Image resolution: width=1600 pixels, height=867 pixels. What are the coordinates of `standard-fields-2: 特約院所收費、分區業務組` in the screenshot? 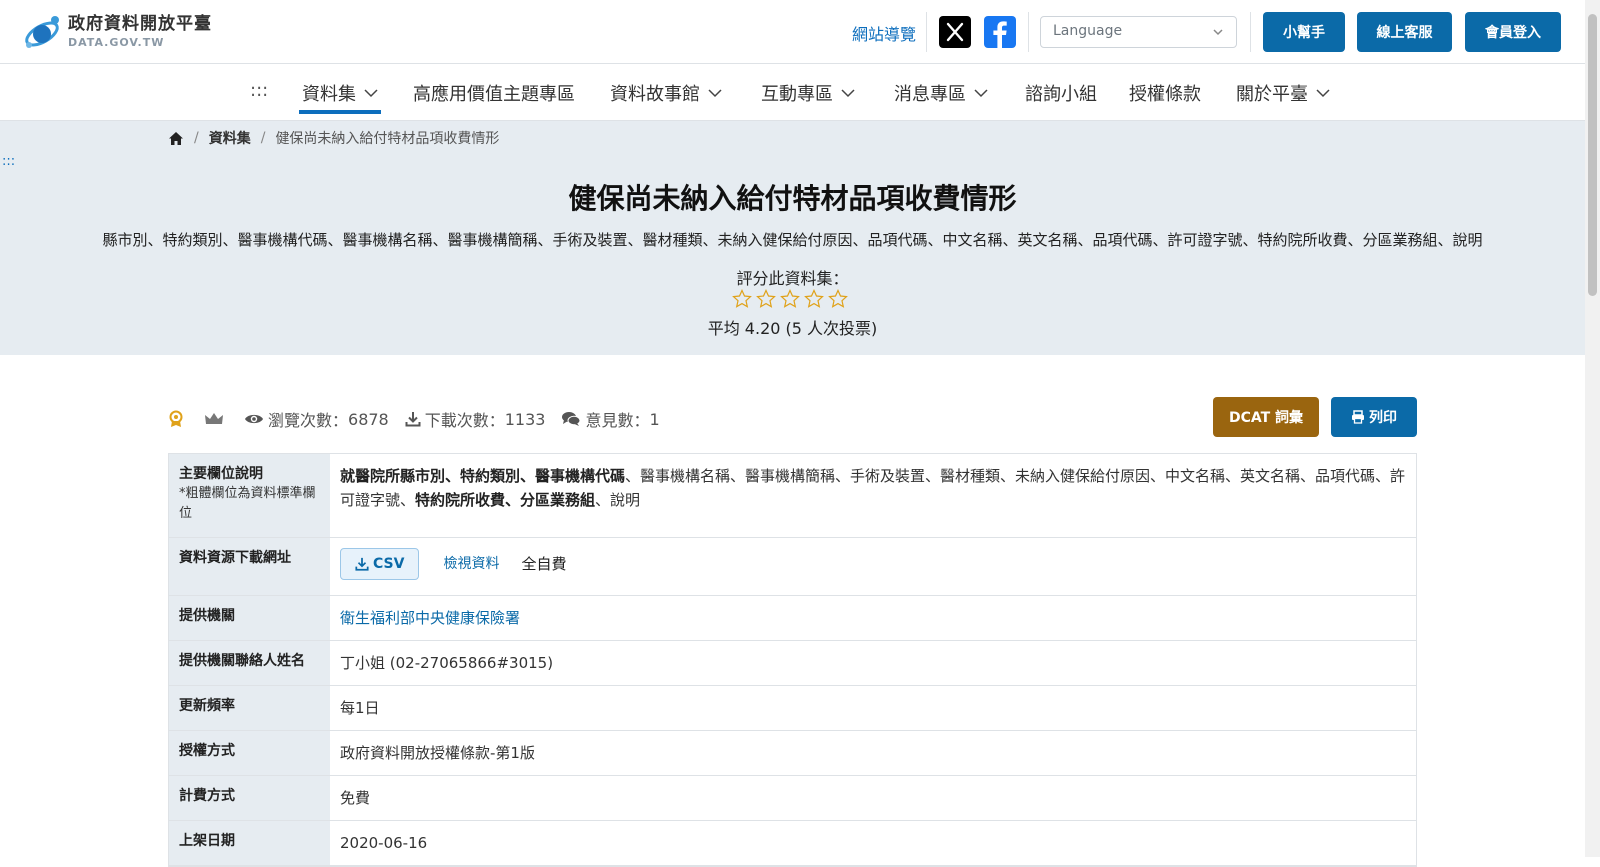 It's located at (505, 500).